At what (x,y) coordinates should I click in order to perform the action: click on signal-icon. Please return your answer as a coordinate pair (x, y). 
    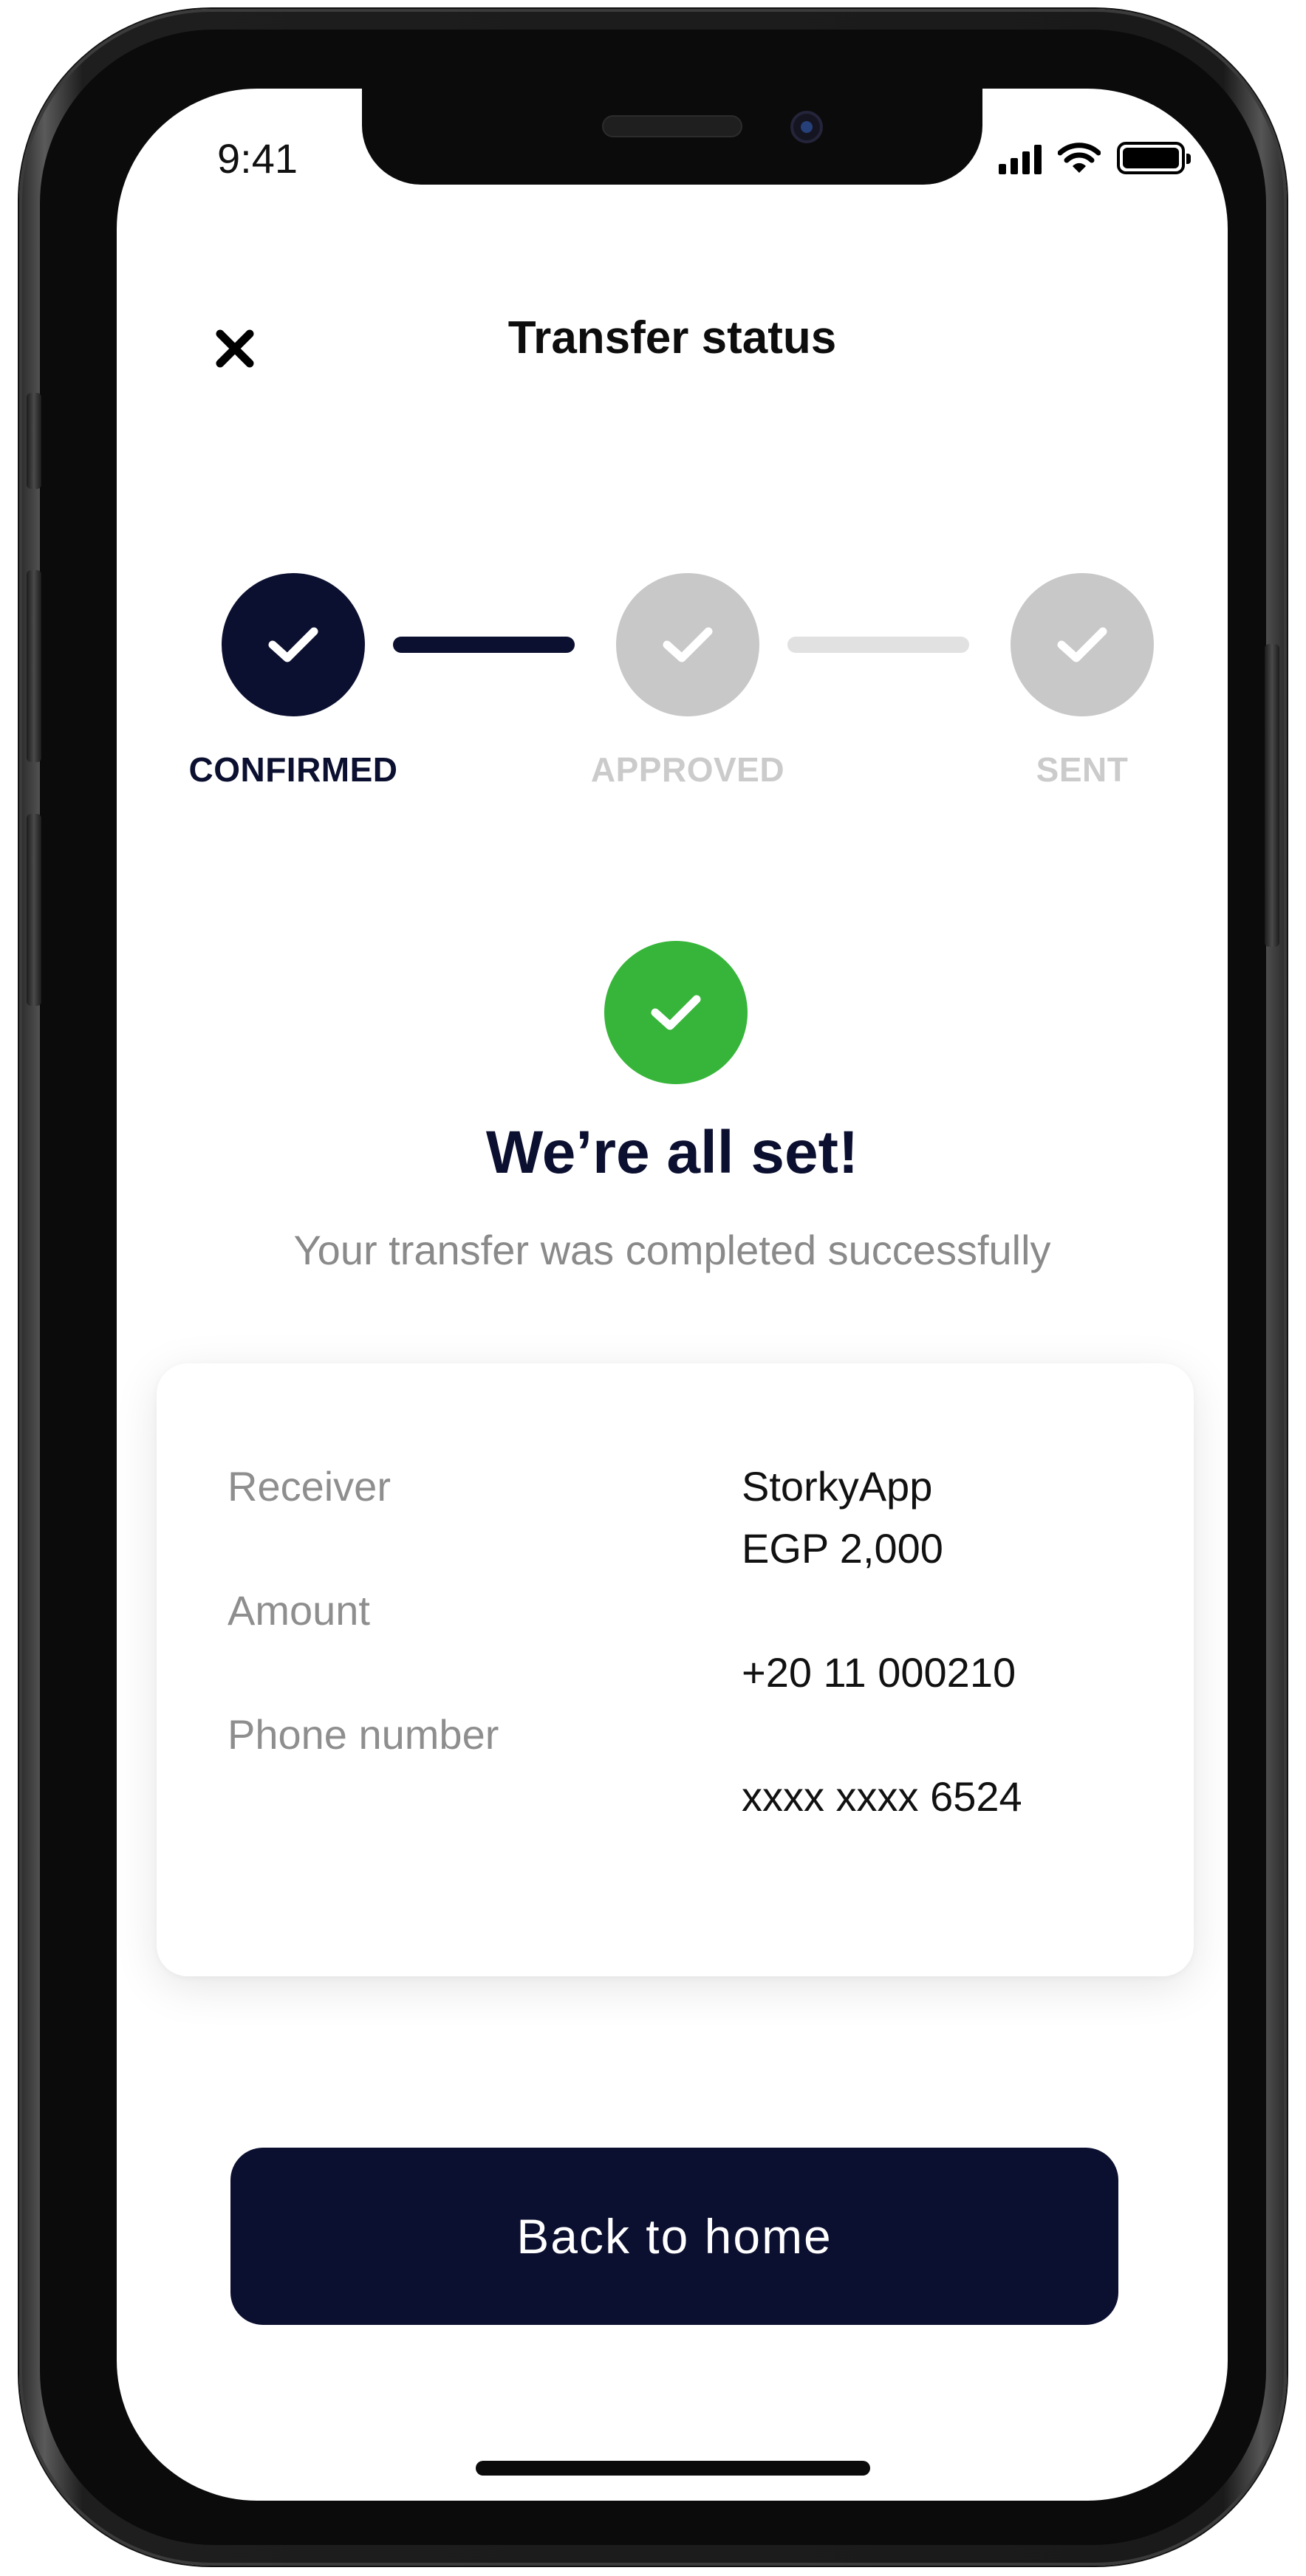
    Looking at the image, I should click on (1021, 159).